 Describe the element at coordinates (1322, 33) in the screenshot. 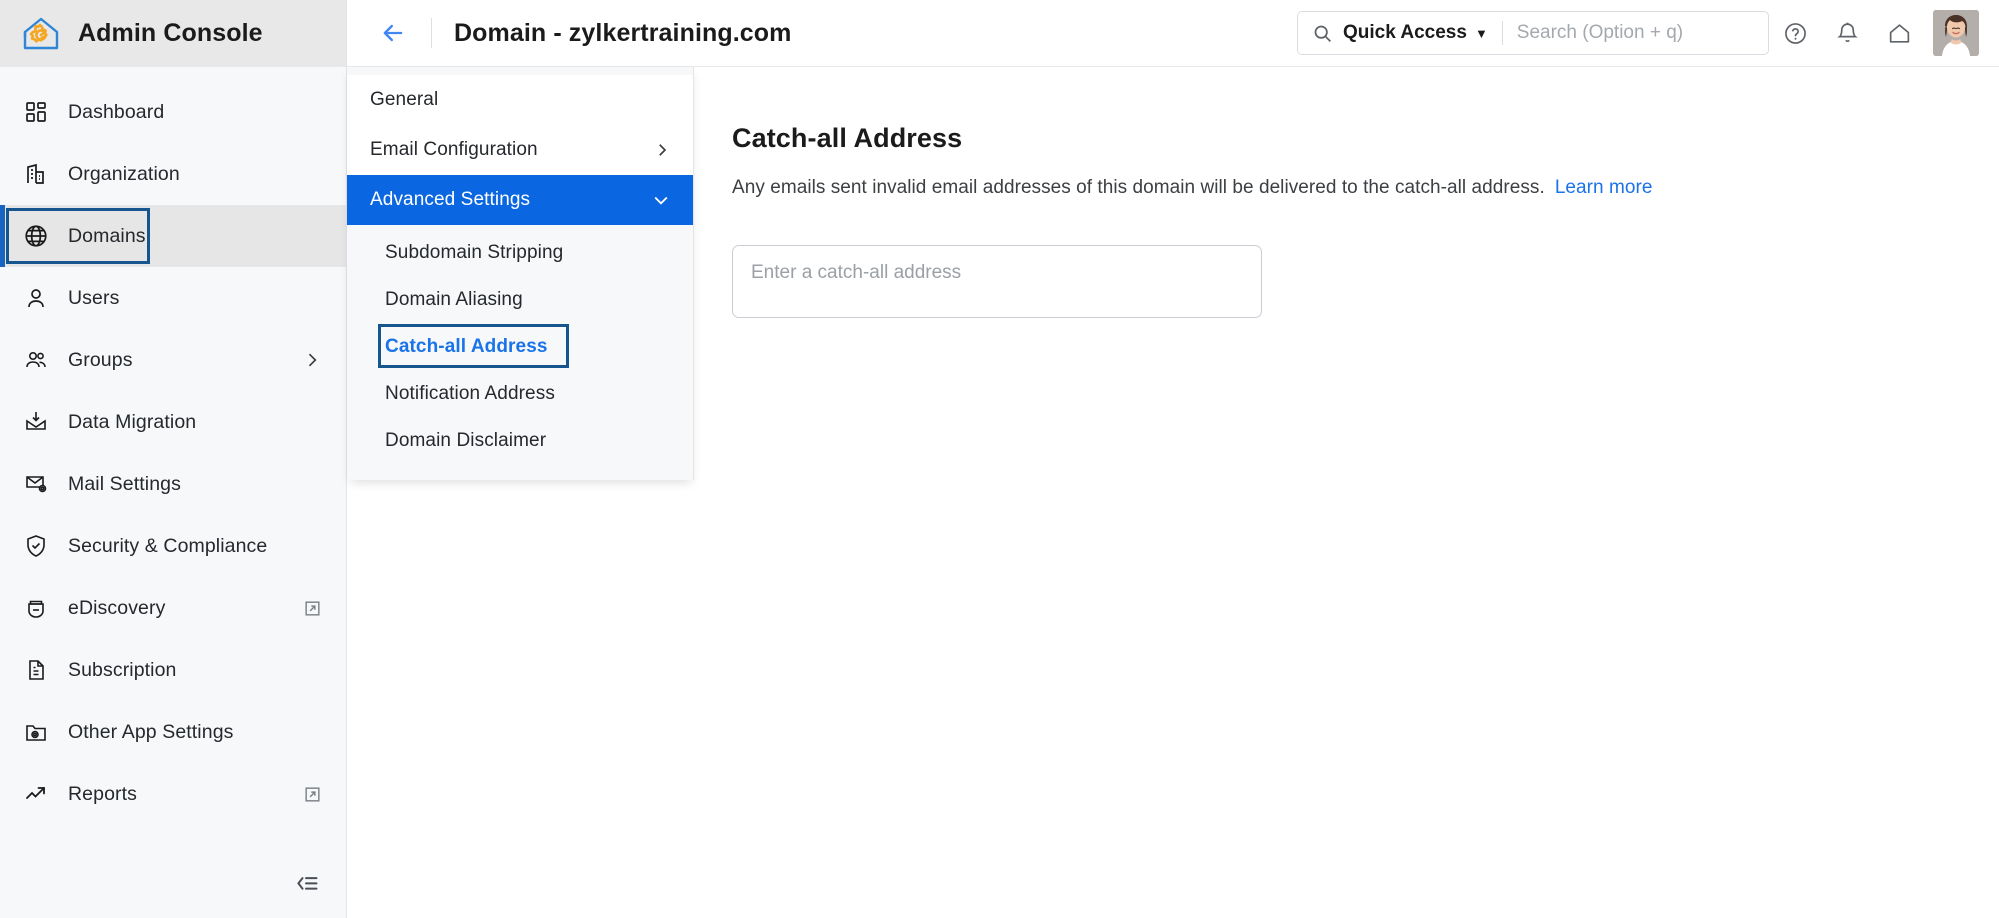

I see `search-icon` at that location.